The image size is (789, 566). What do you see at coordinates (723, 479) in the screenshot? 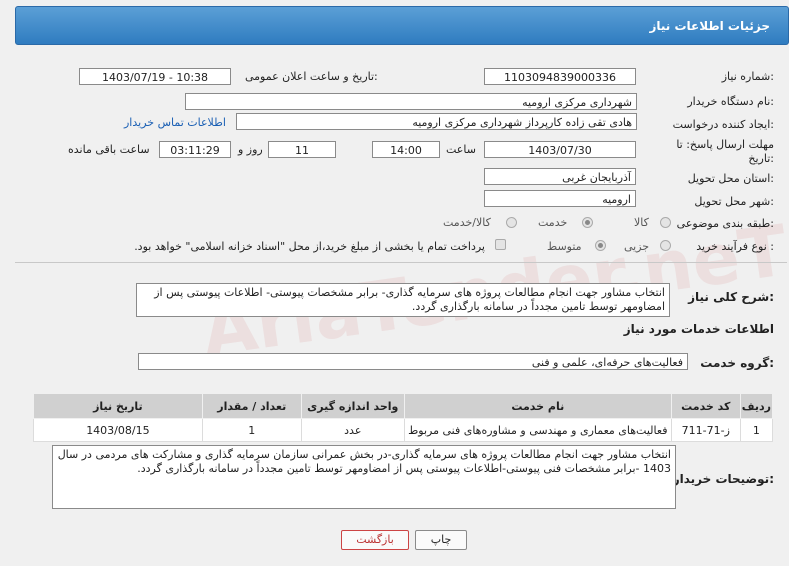
I see `buyer-notes-label: توضیحات خریدار:` at bounding box center [723, 479].